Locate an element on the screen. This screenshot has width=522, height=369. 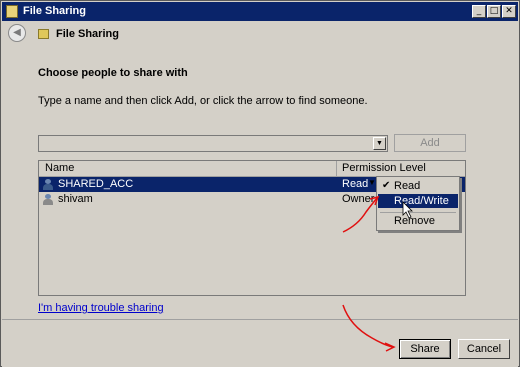
add-button: Add is located at coordinates (430, 143).